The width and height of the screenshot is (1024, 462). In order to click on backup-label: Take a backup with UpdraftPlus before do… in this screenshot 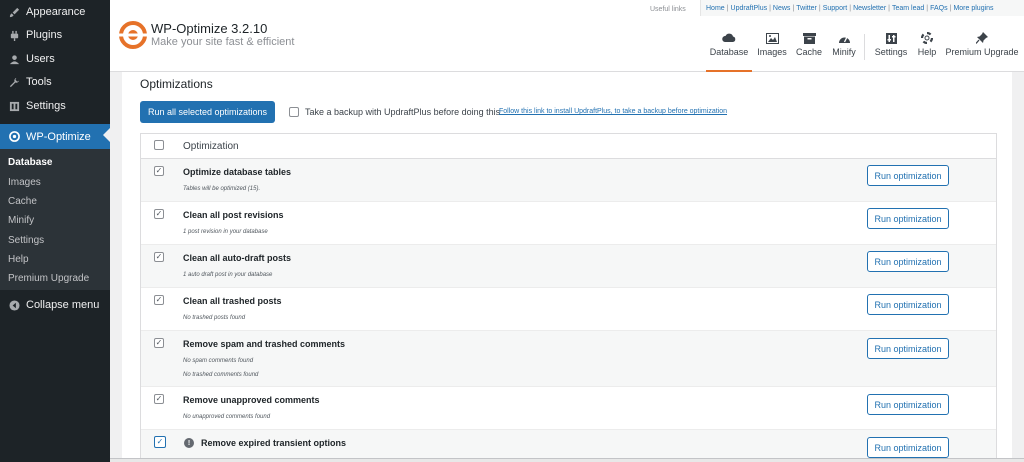, I will do `click(403, 112)`.